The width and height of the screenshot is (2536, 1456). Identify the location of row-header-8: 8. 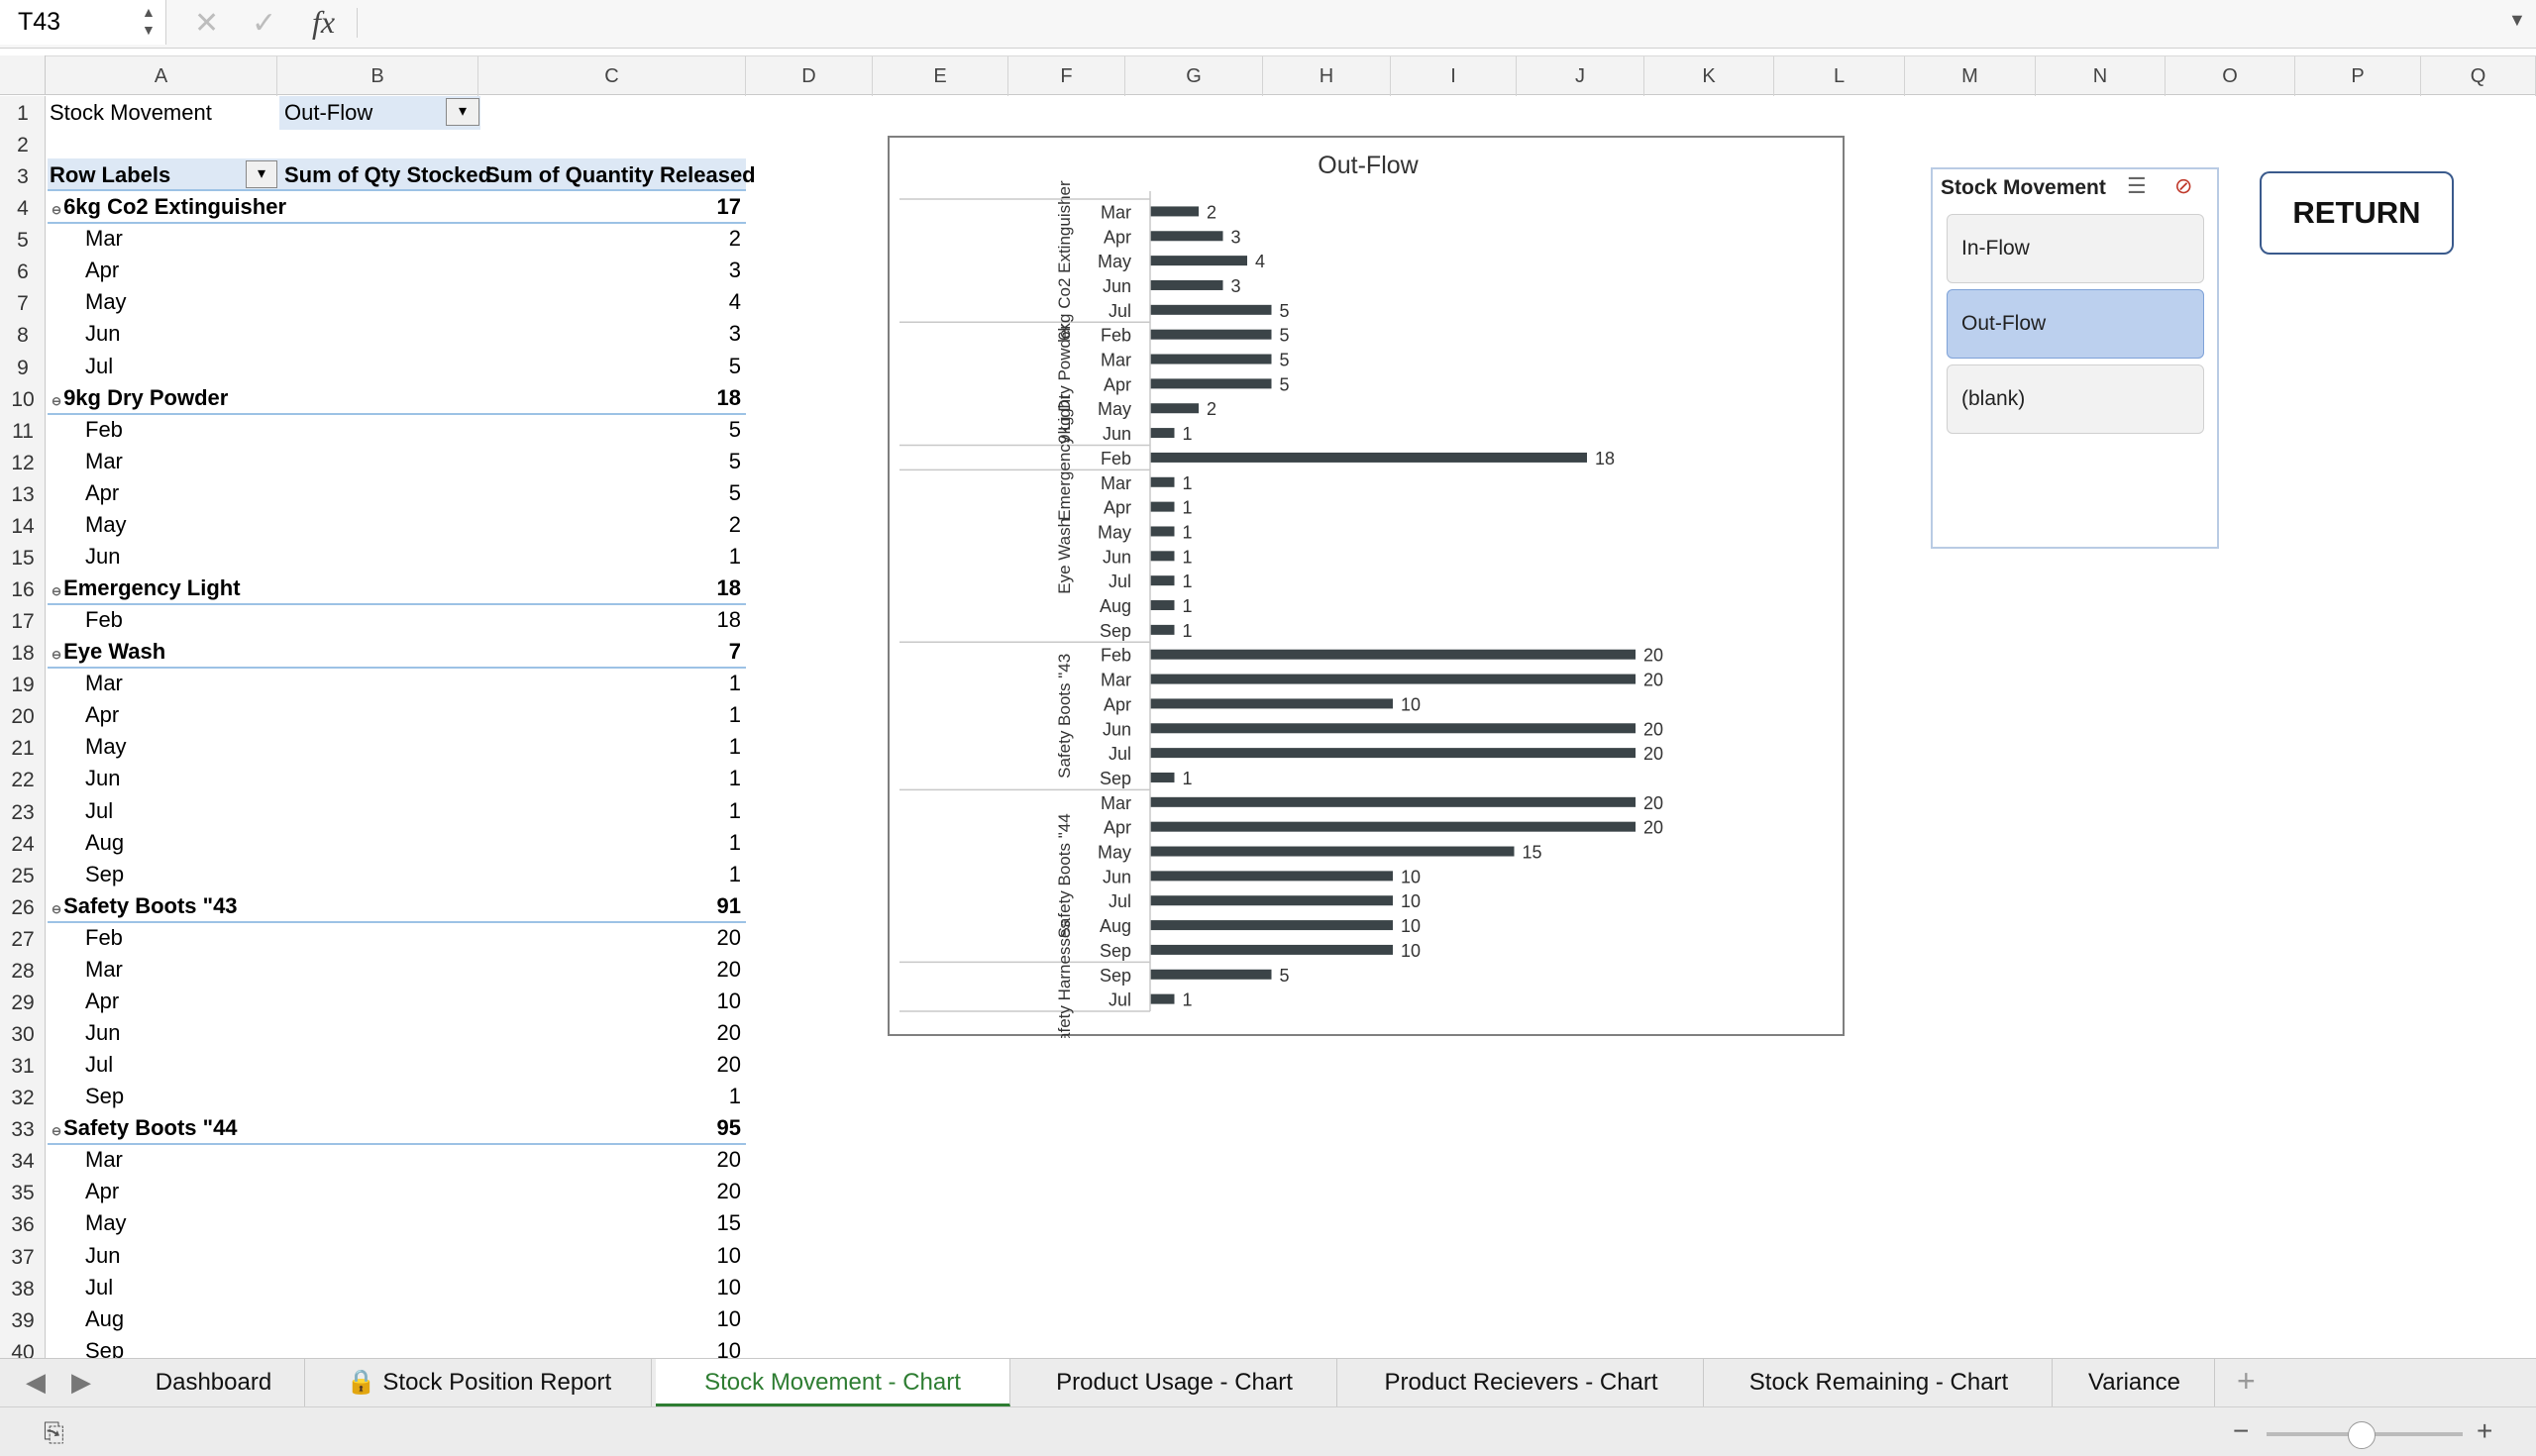
(23, 336).